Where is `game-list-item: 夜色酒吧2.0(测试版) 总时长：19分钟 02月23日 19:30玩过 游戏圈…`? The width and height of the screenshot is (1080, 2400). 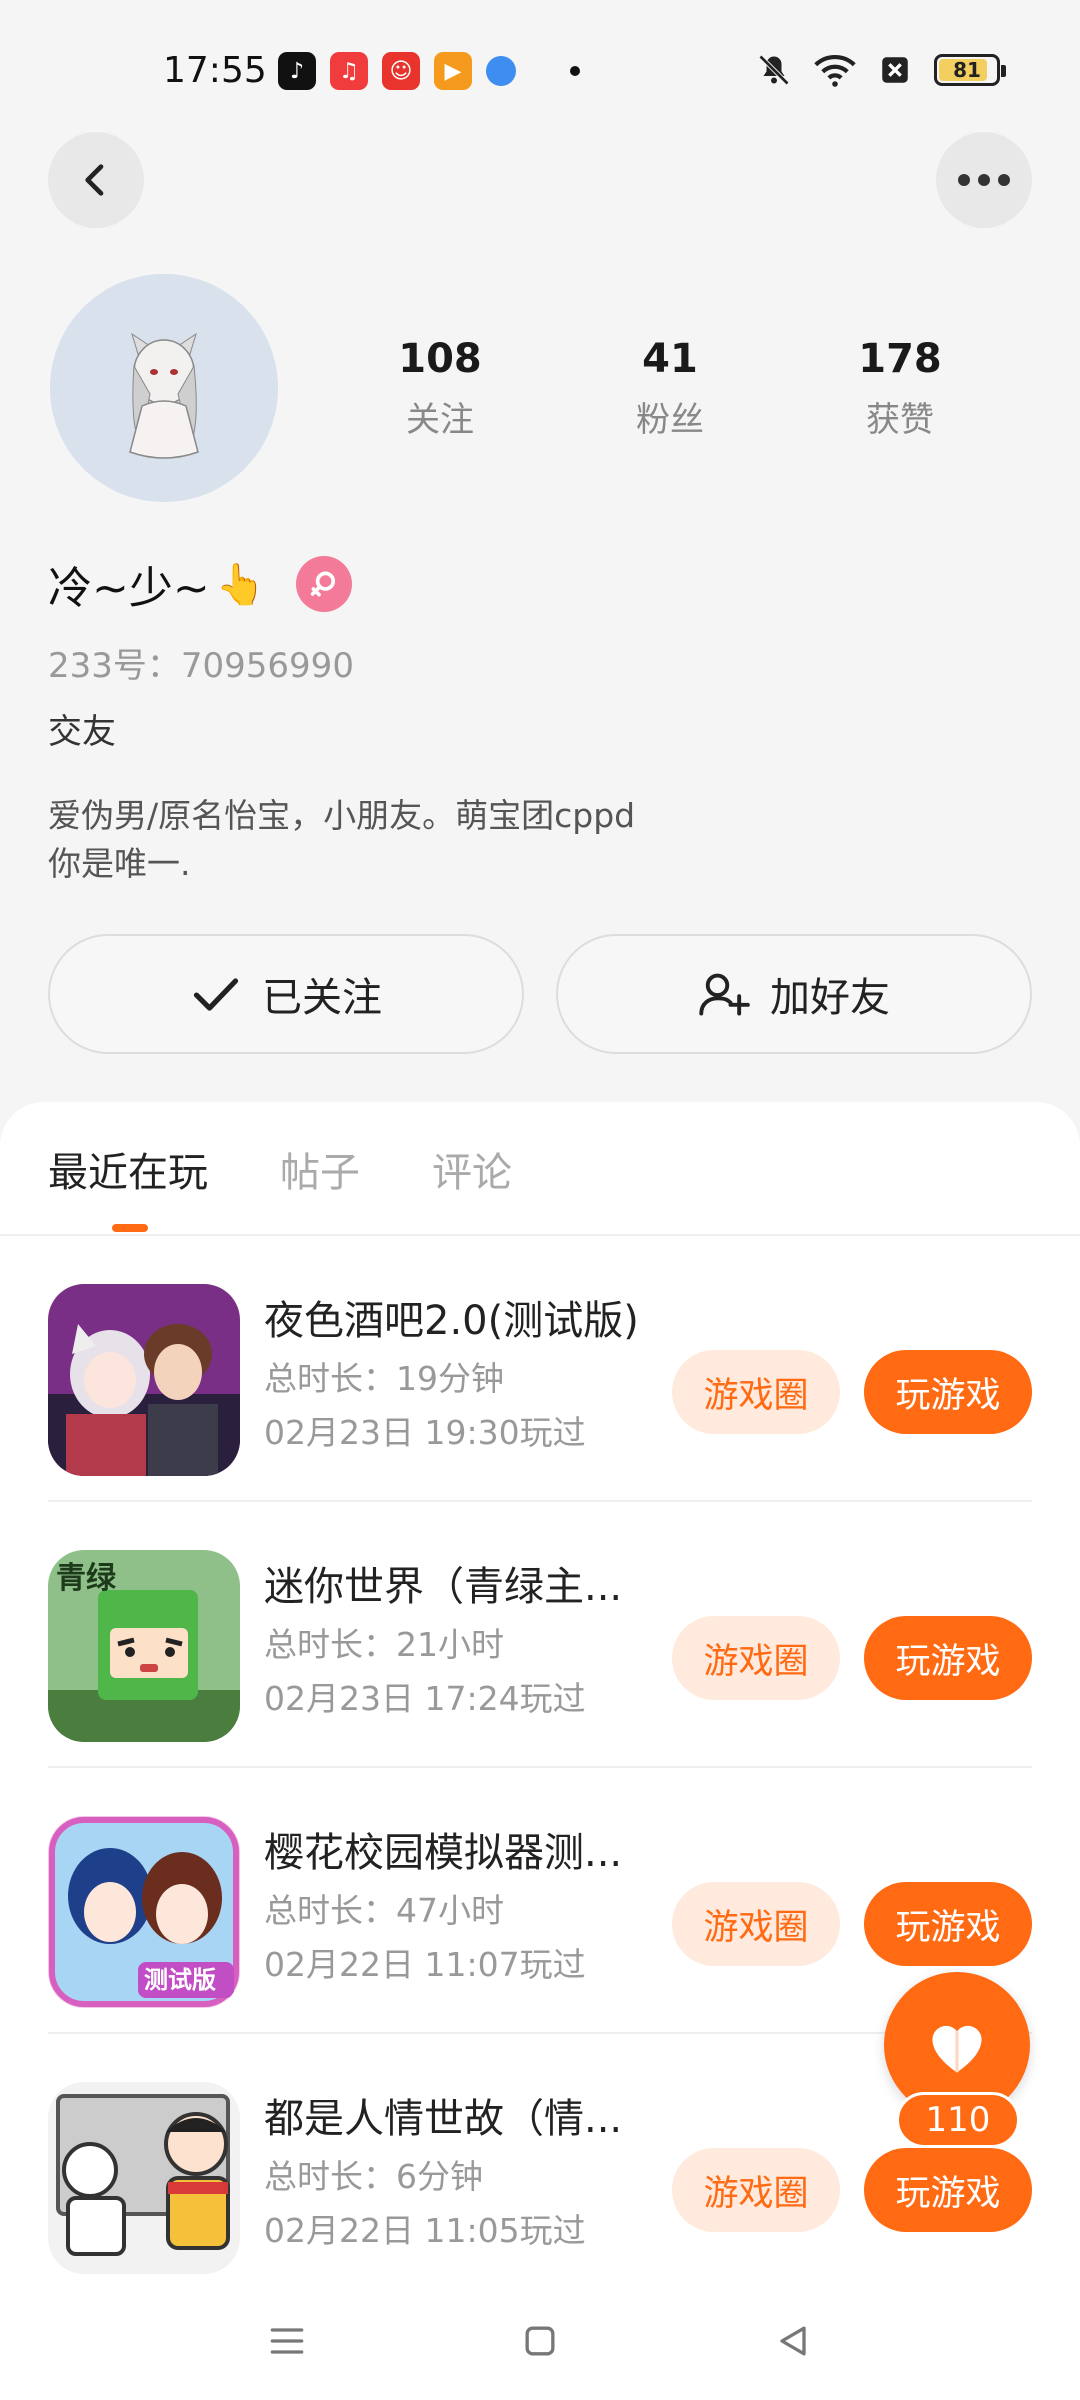 game-list-item: 夜色酒吧2.0(测试版) 总时长：19分钟 02月23日 19:30玩过 游戏圈… is located at coordinates (540, 1369).